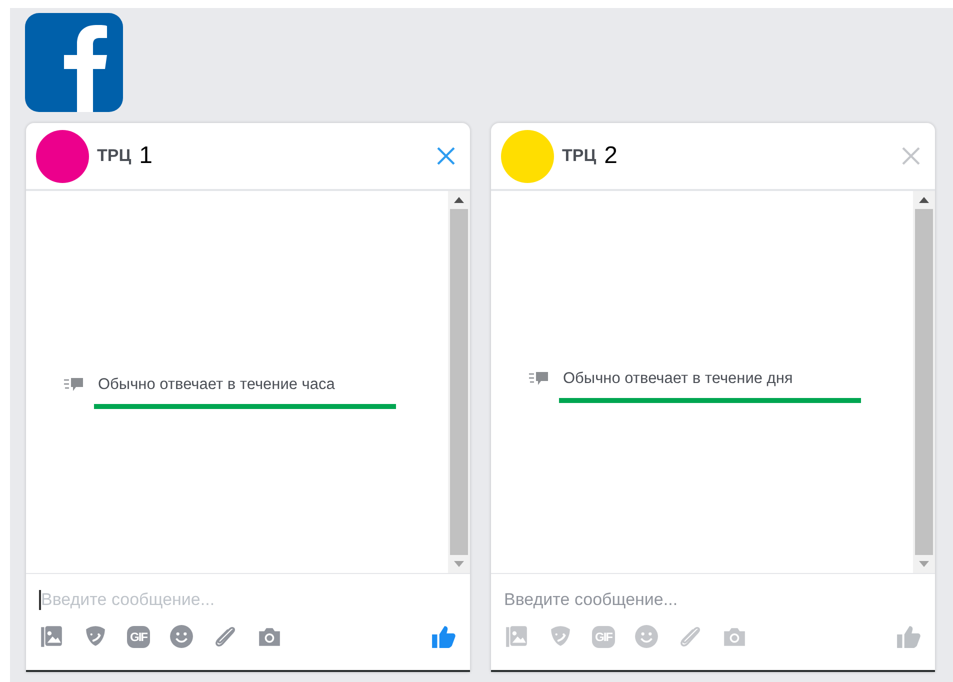 This screenshot has height=682, width=953. What do you see at coordinates (146, 156) in the screenshot?
I see `chat-number: 1` at bounding box center [146, 156].